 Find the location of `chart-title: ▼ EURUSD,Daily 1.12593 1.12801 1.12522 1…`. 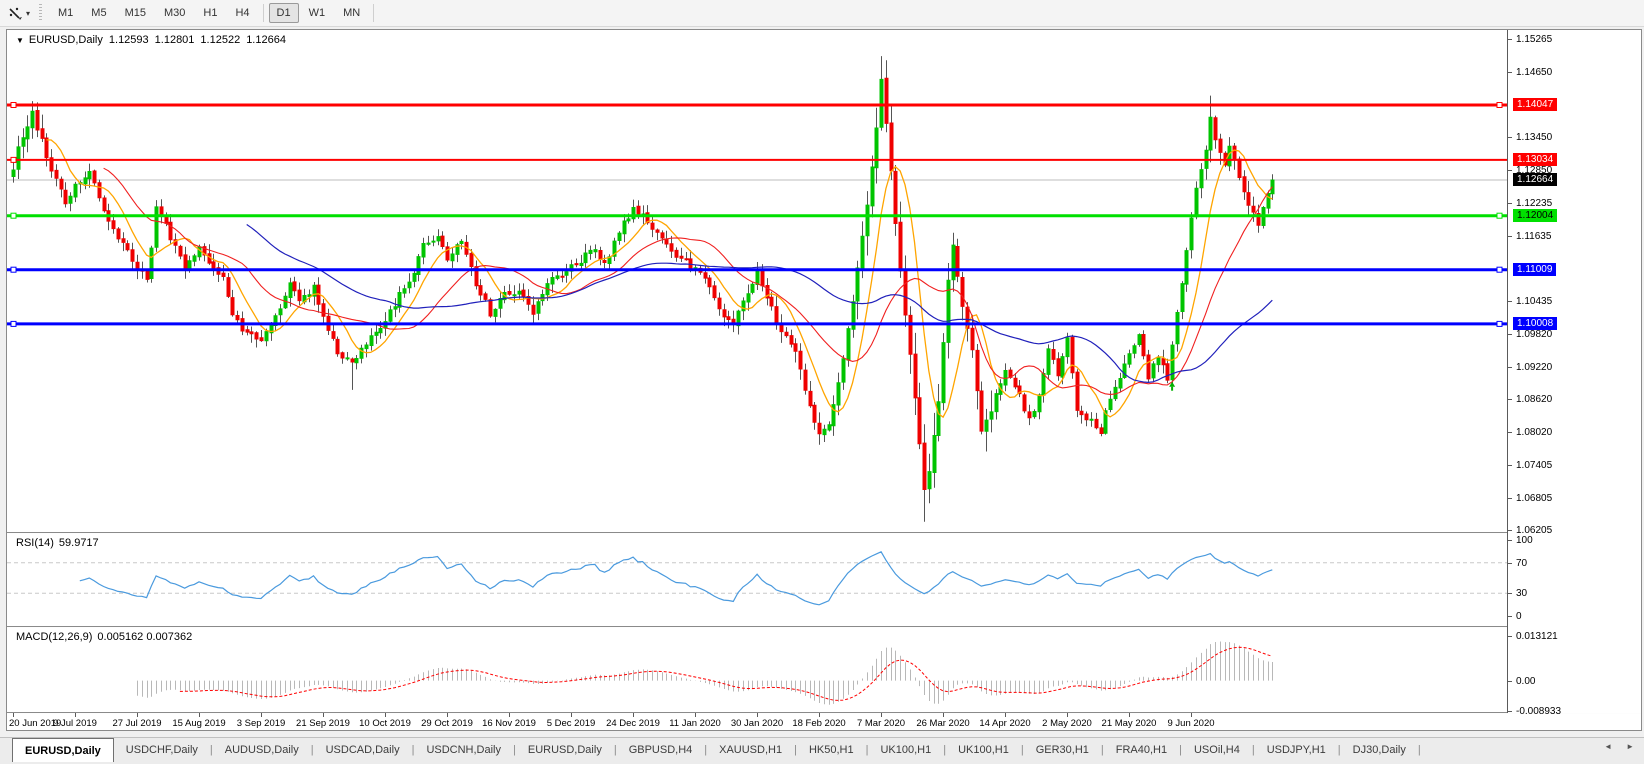

chart-title: ▼ EURUSD,Daily 1.12593 1.12801 1.12522 1… is located at coordinates (151, 40).